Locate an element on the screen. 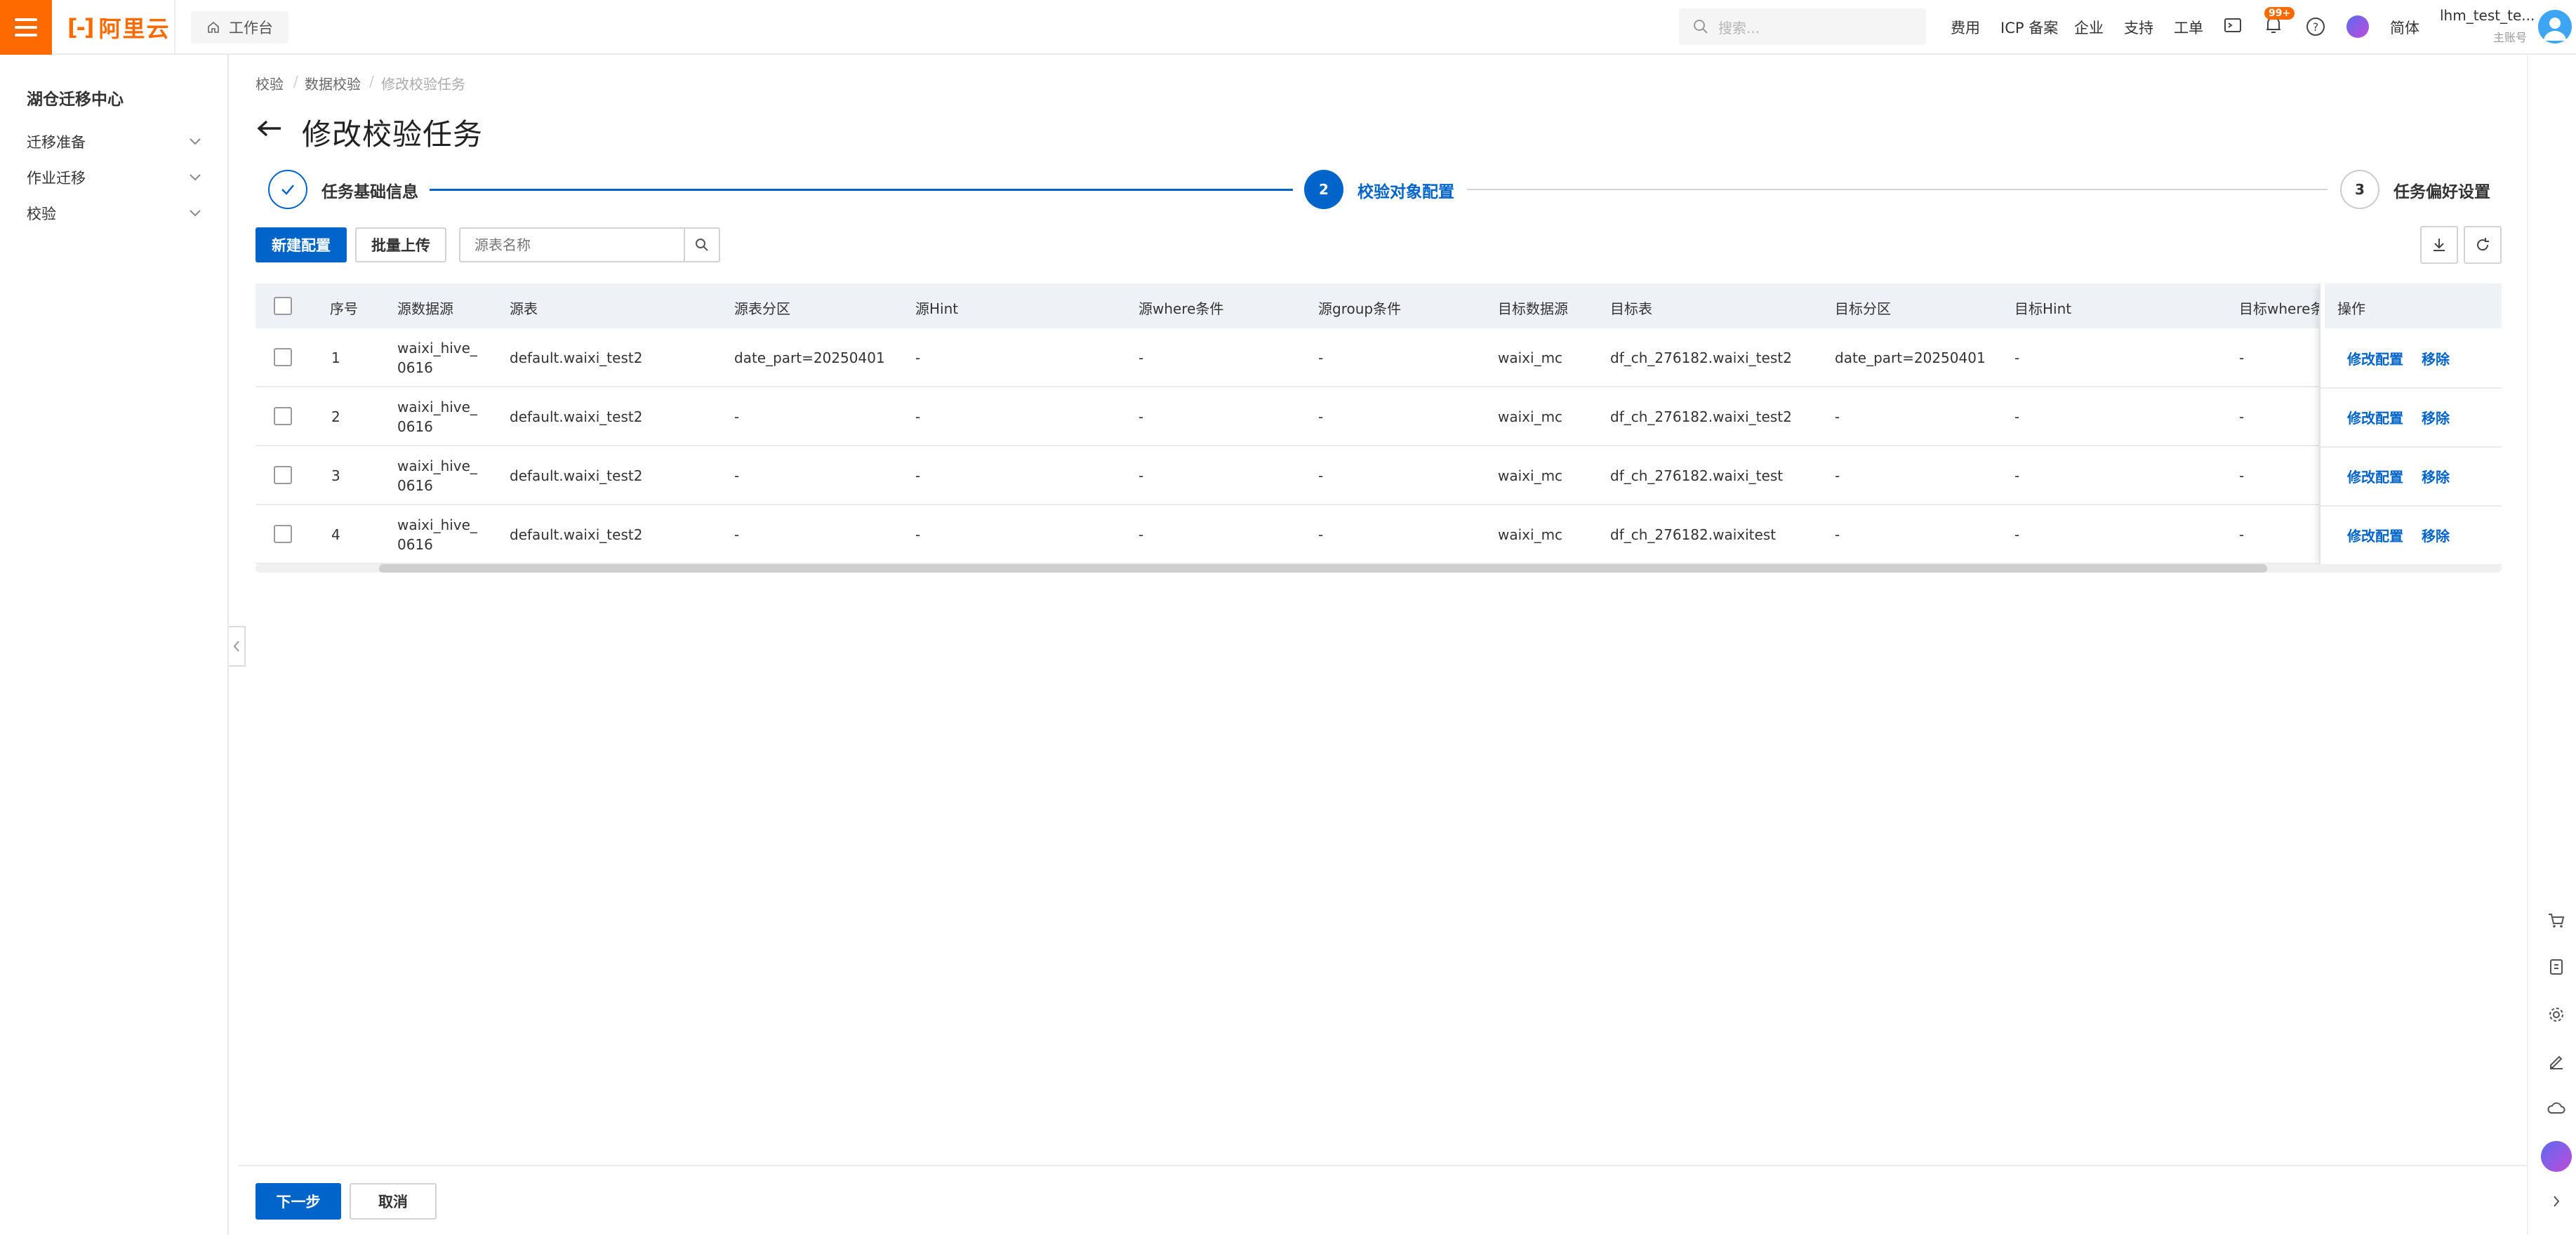  sidebar-item-migration-prep: 迁移准备 is located at coordinates (115, 141).